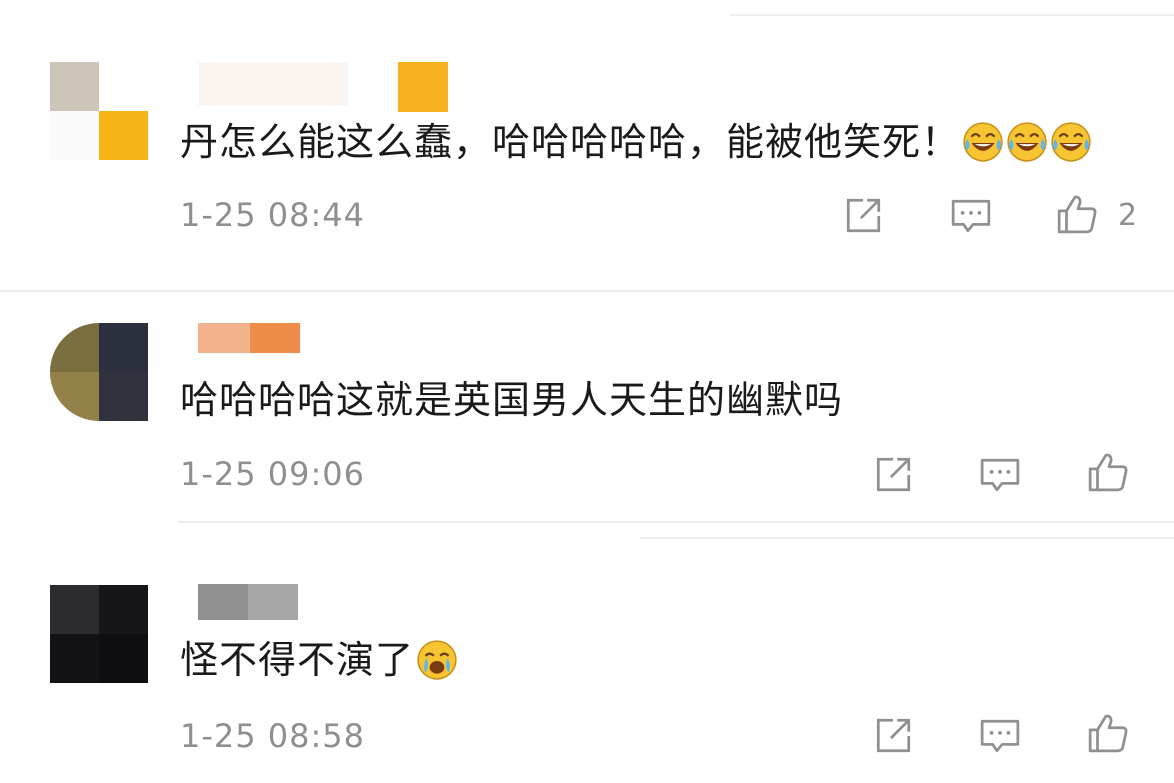  I want to click on comment-time: 1-25 08:58, so click(273, 736).